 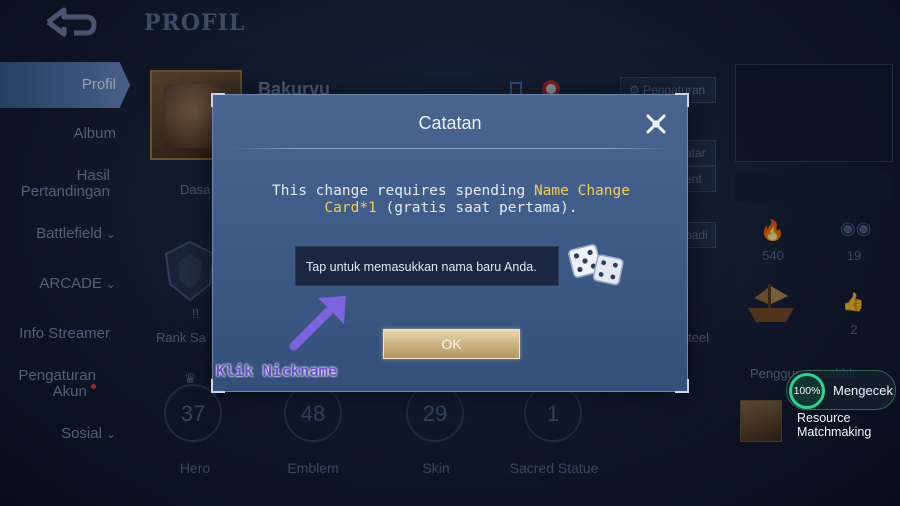 I want to click on progress-ring: 100%, so click(x=807, y=391).